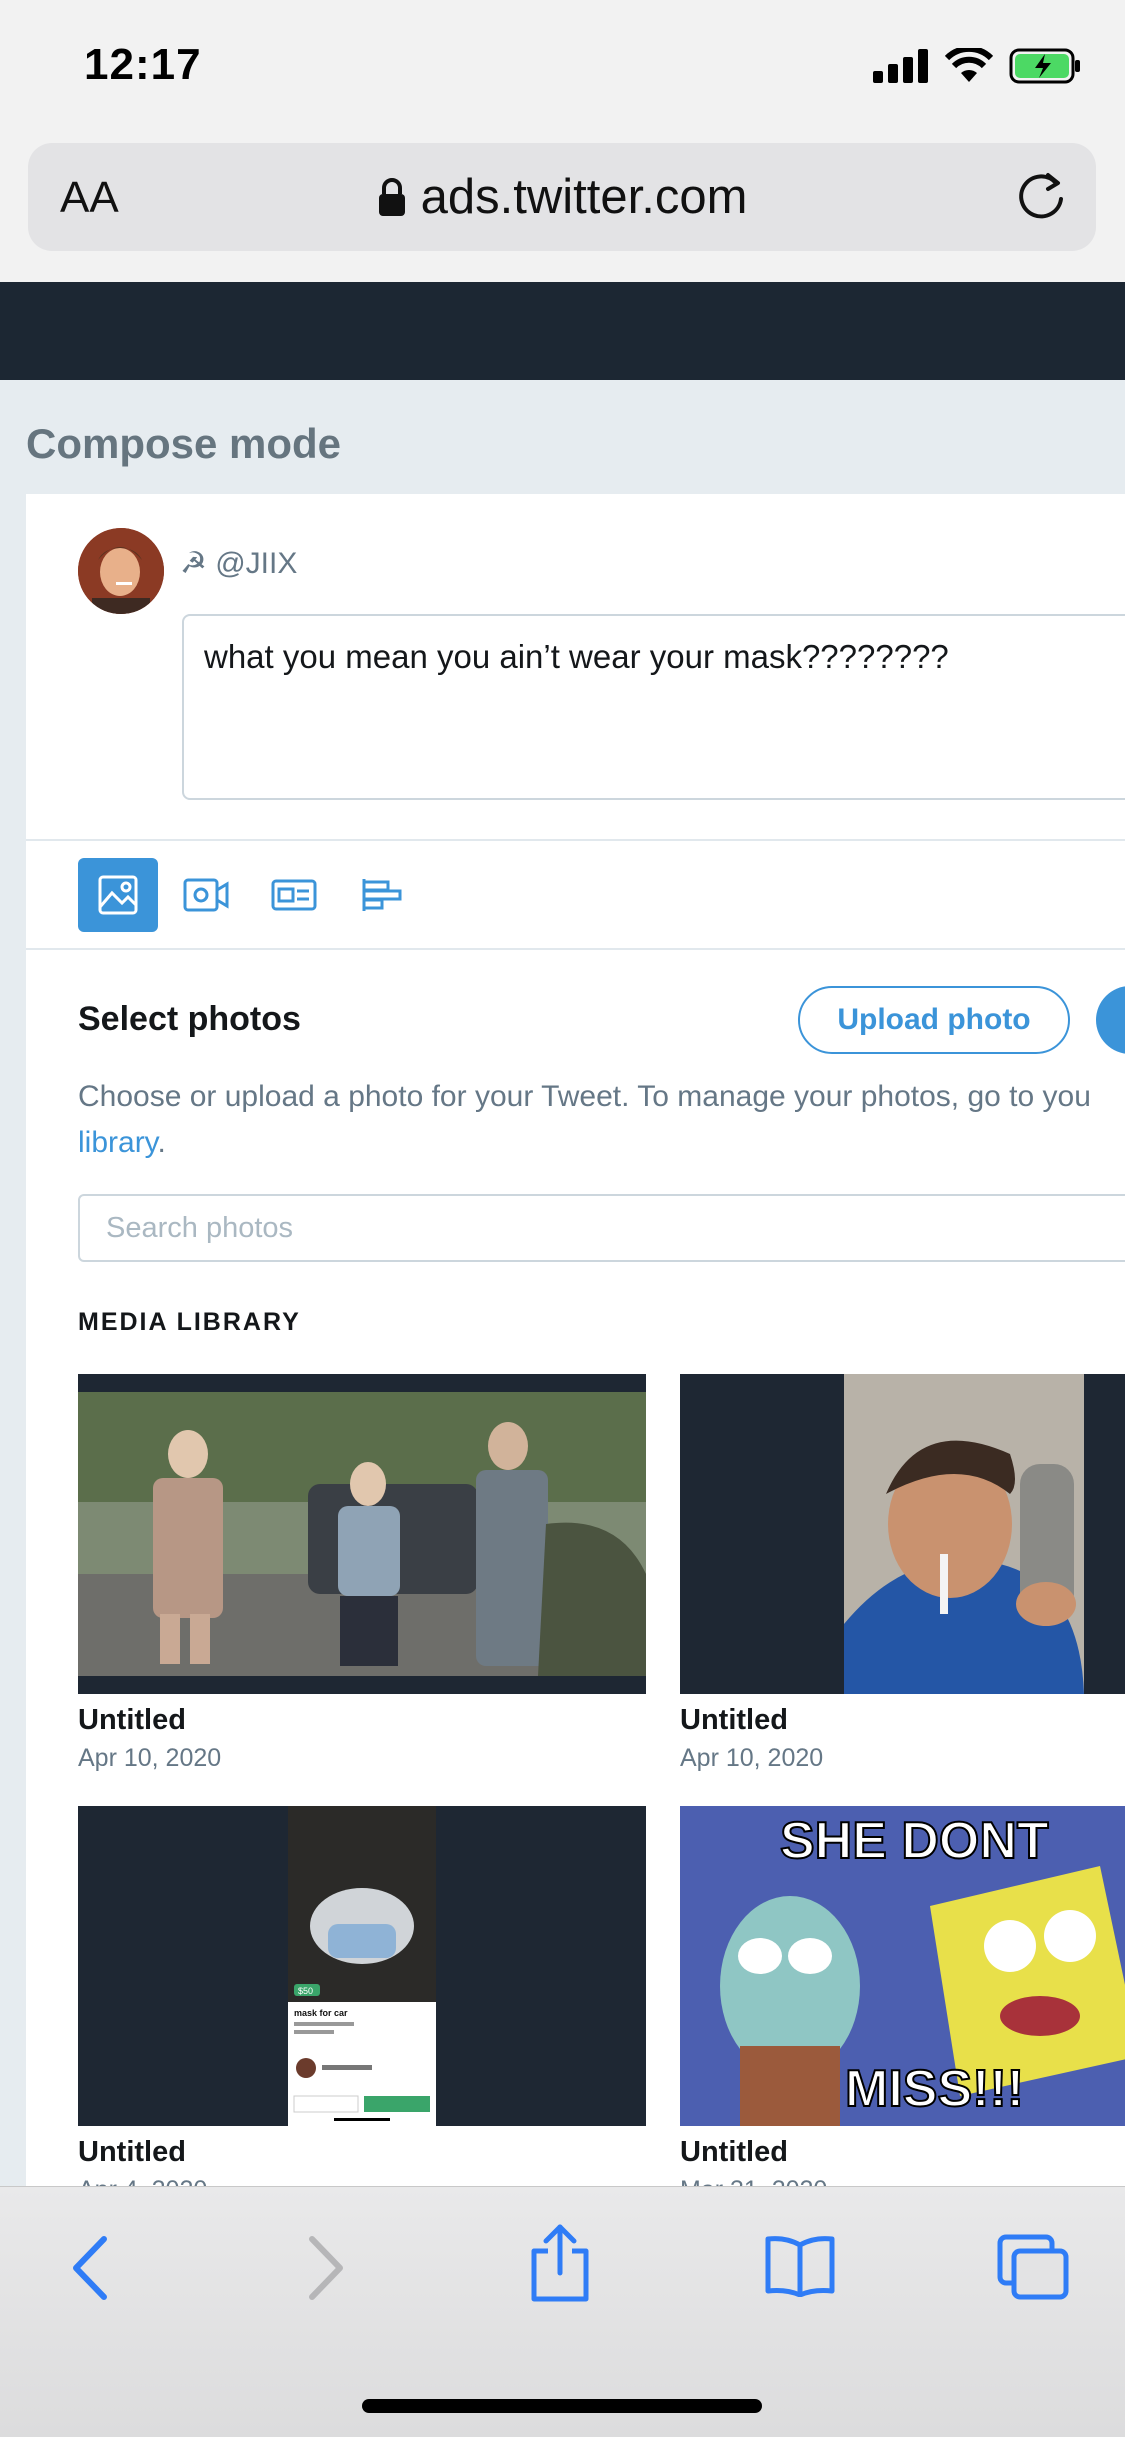 The height and width of the screenshot is (2437, 1125). Describe the element at coordinates (969, 65) in the screenshot. I see `wifi-icon` at that location.